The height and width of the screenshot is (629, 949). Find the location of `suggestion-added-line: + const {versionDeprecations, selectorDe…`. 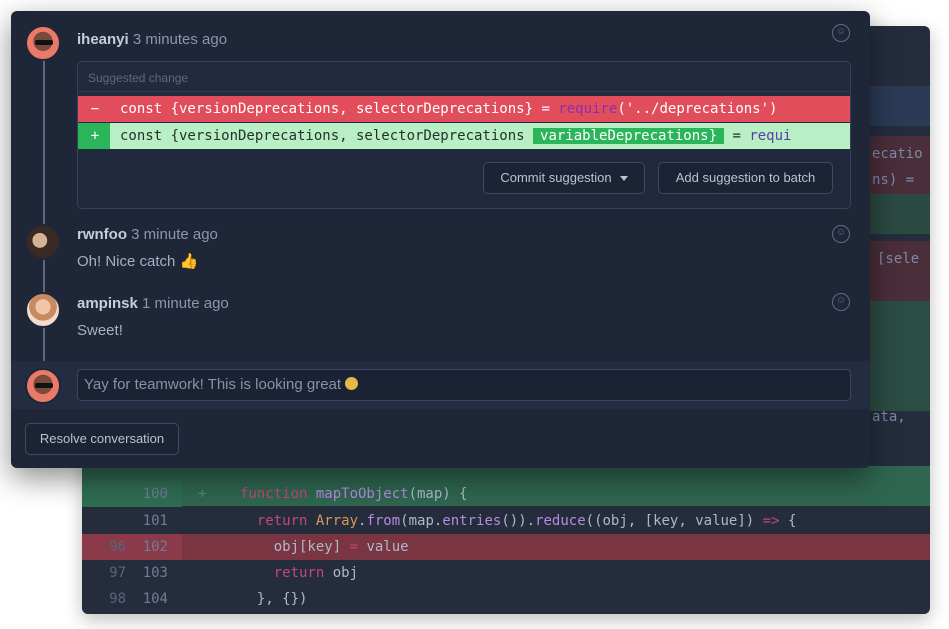

suggestion-added-line: + const {versionDeprecations, selectorDe… is located at coordinates (464, 136).